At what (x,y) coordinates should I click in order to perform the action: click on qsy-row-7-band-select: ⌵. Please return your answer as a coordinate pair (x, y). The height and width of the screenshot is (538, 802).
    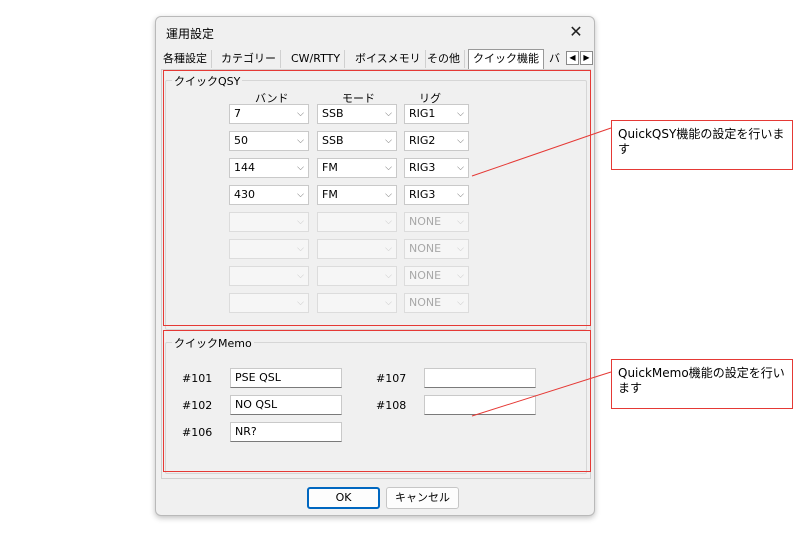
    Looking at the image, I should click on (269, 276).